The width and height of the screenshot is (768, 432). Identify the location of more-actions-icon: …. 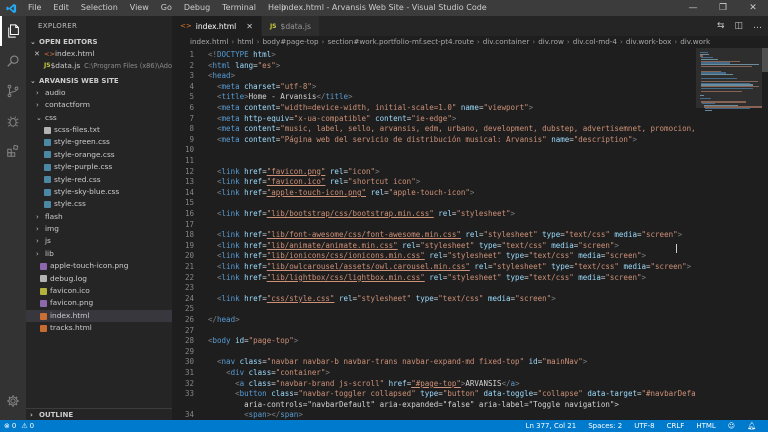
(757, 26).